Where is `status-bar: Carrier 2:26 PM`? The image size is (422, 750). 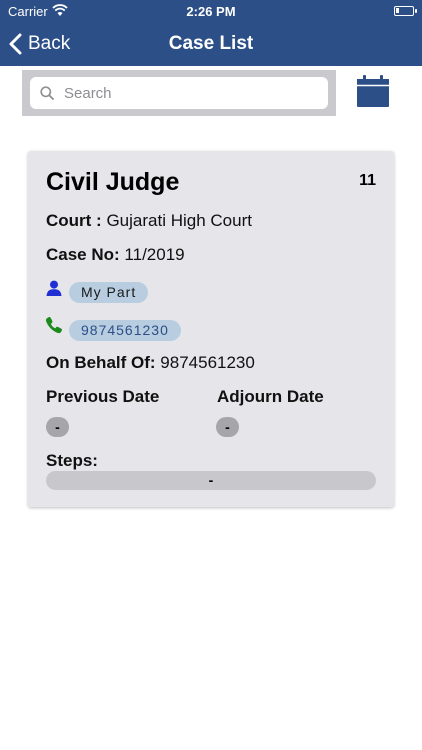
status-bar: Carrier 2:26 PM is located at coordinates (211, 11).